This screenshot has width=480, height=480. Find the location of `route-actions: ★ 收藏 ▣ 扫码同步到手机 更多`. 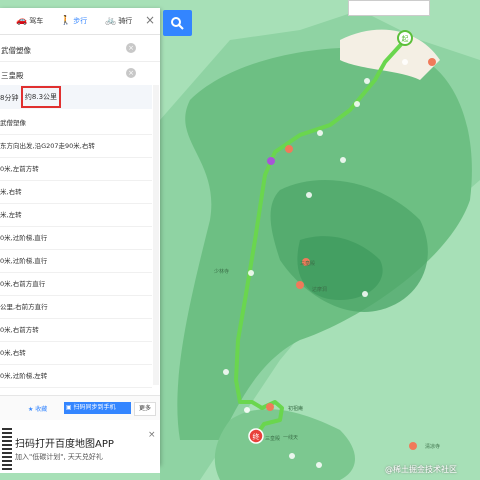

route-actions: ★ 收藏 ▣ 扫码同步到手机 更多 is located at coordinates (80, 407).